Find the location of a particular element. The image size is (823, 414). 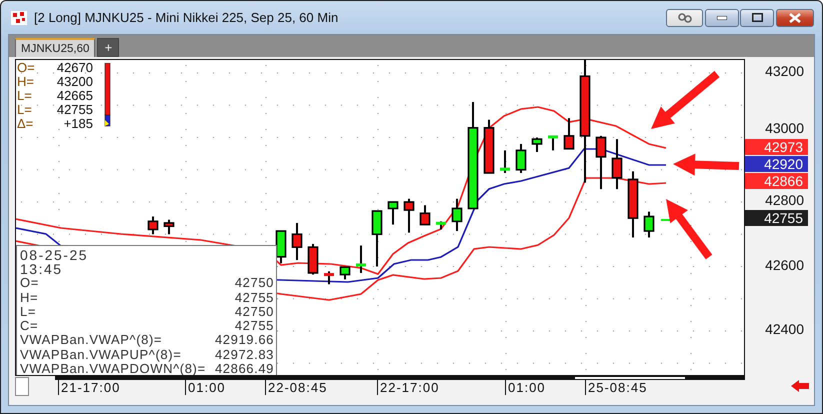

link-button is located at coordinates (684, 17).